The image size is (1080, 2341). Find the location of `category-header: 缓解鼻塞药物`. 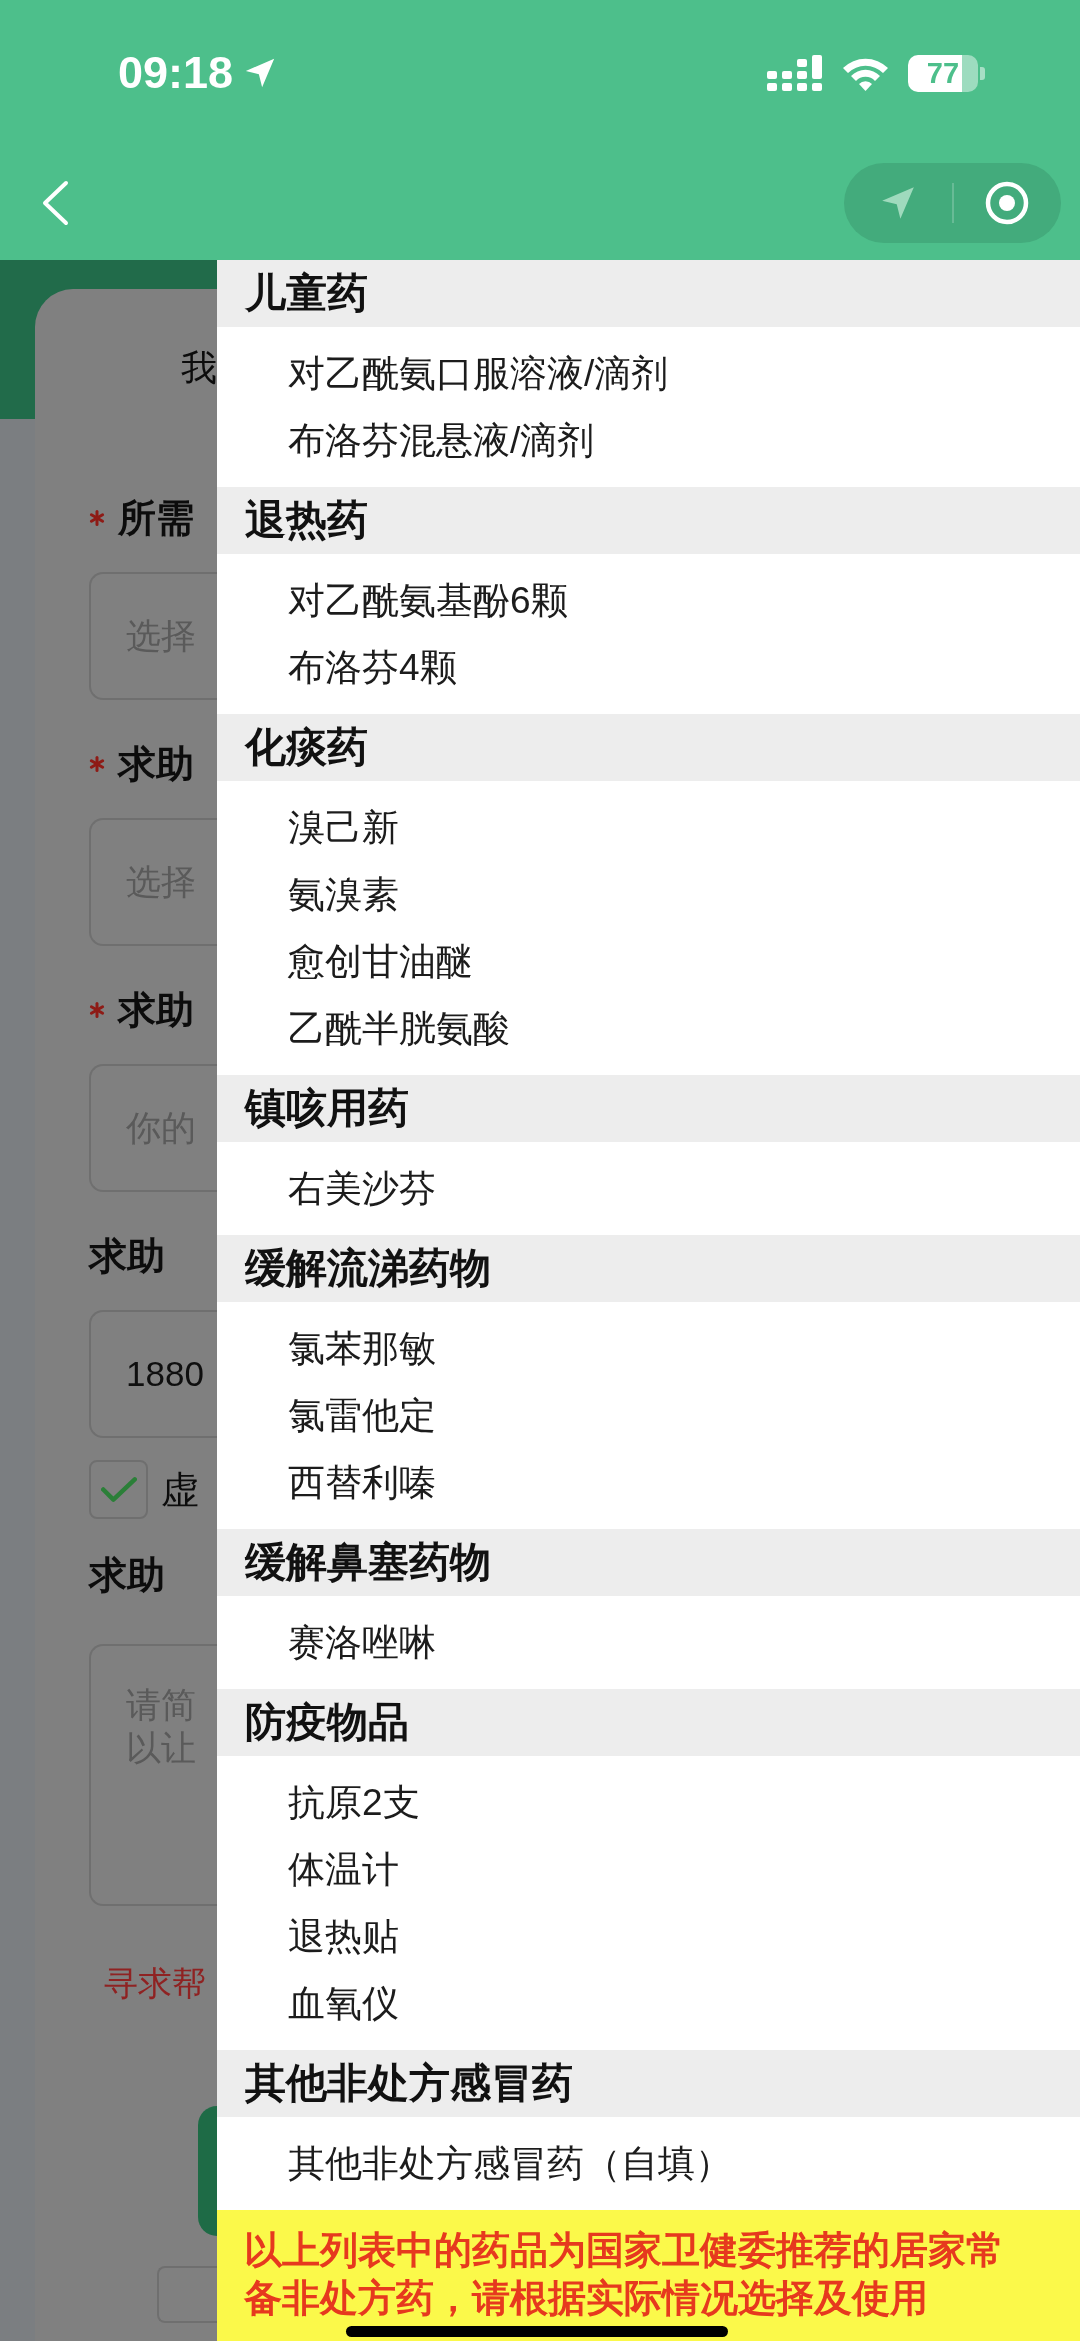

category-header: 缓解鼻塞药物 is located at coordinates (648, 1562).